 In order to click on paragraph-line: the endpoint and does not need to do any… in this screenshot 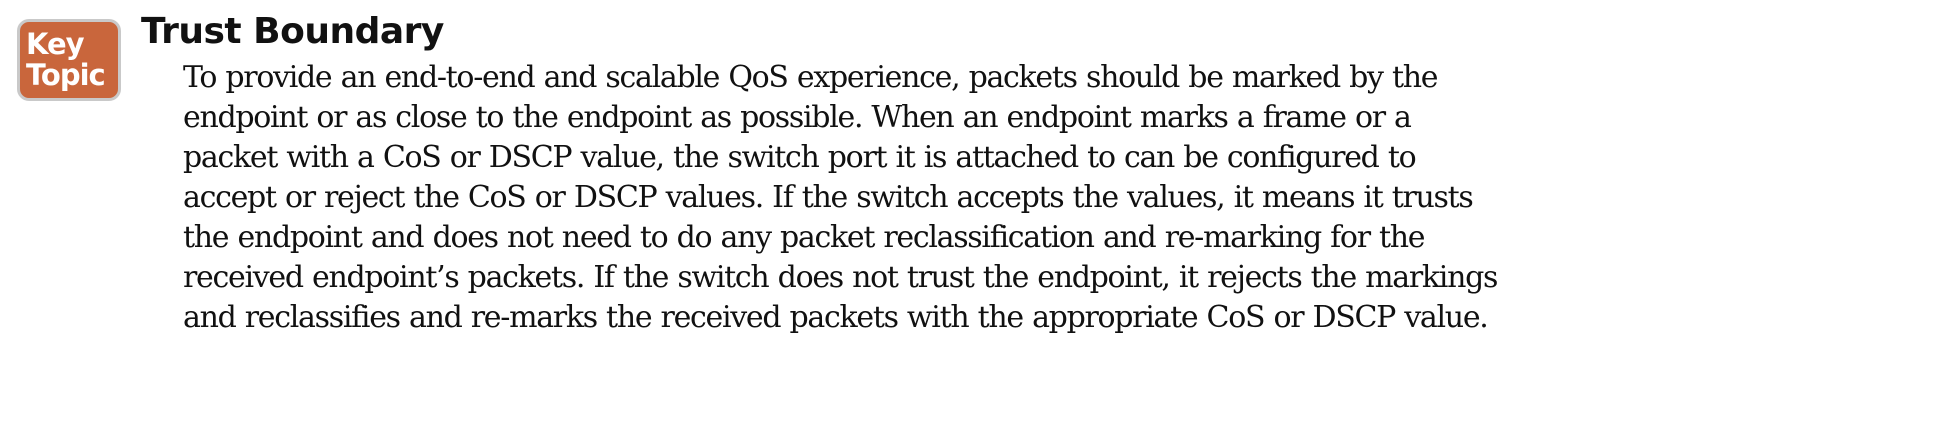, I will do `click(804, 237)`.